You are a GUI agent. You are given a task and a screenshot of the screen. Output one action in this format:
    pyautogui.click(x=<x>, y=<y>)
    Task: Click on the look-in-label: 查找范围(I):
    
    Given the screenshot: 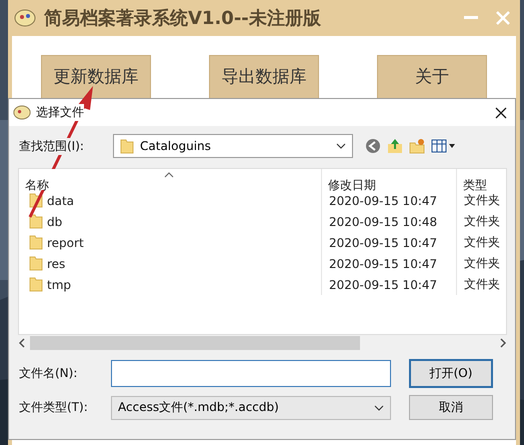 What is the action you would take?
    pyautogui.click(x=51, y=146)
    